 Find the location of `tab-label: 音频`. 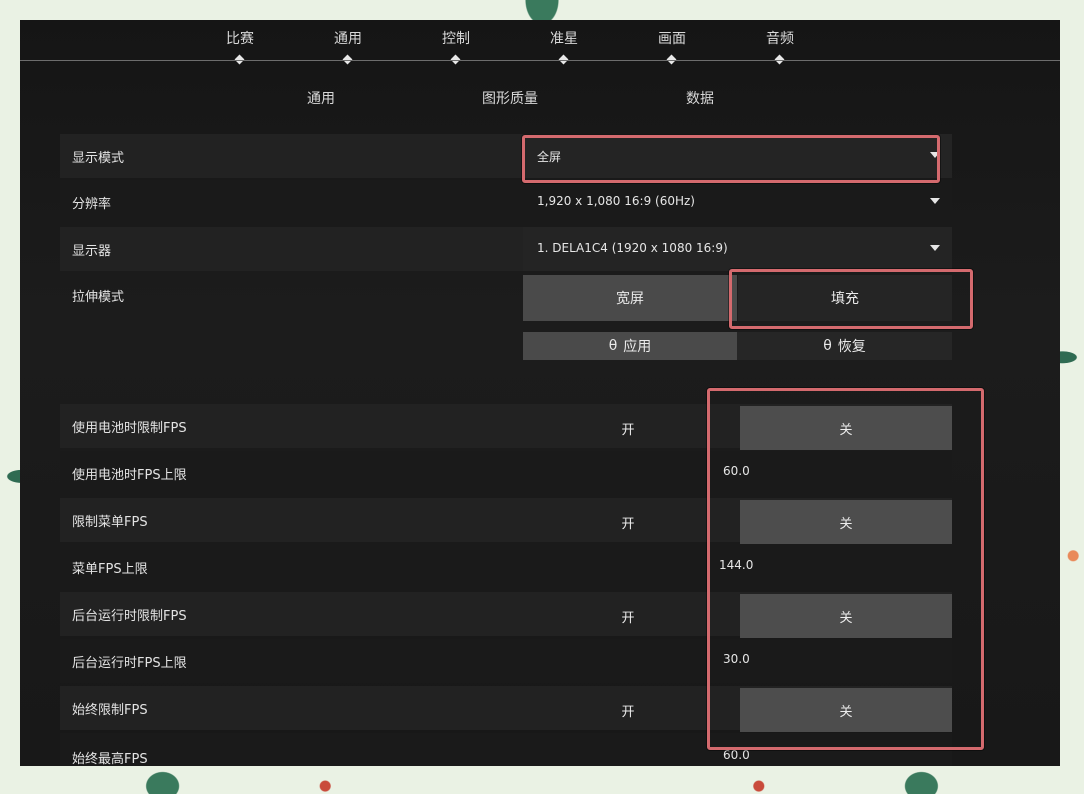

tab-label: 音频 is located at coordinates (780, 39).